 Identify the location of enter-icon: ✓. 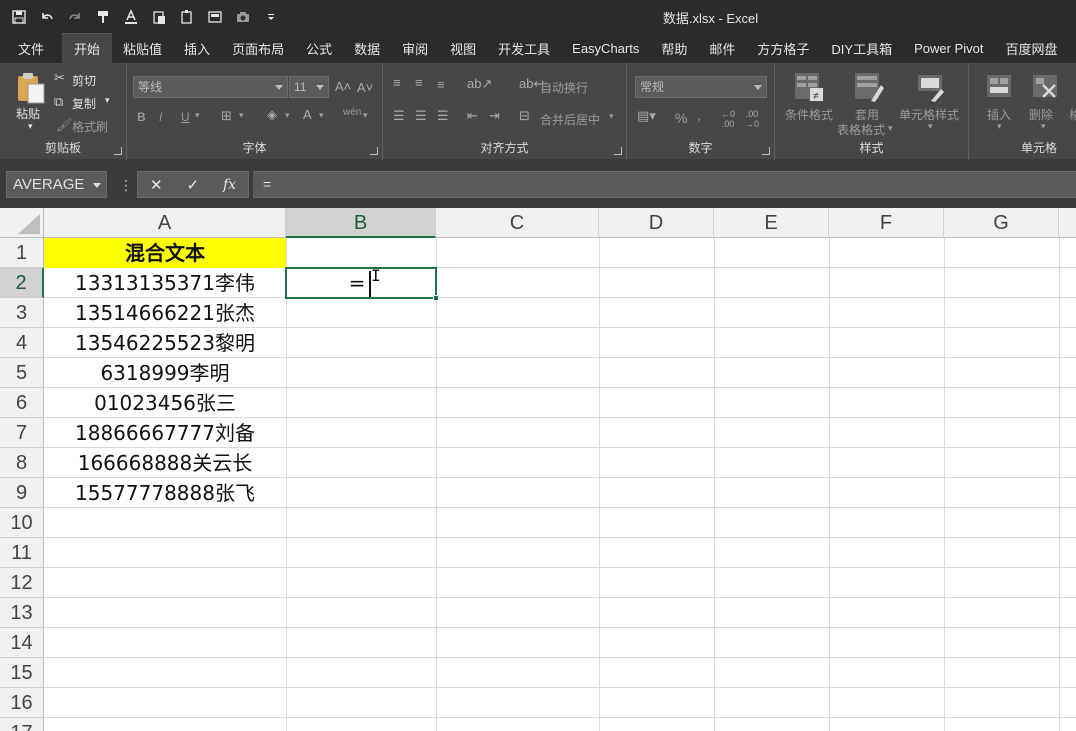
(192, 185).